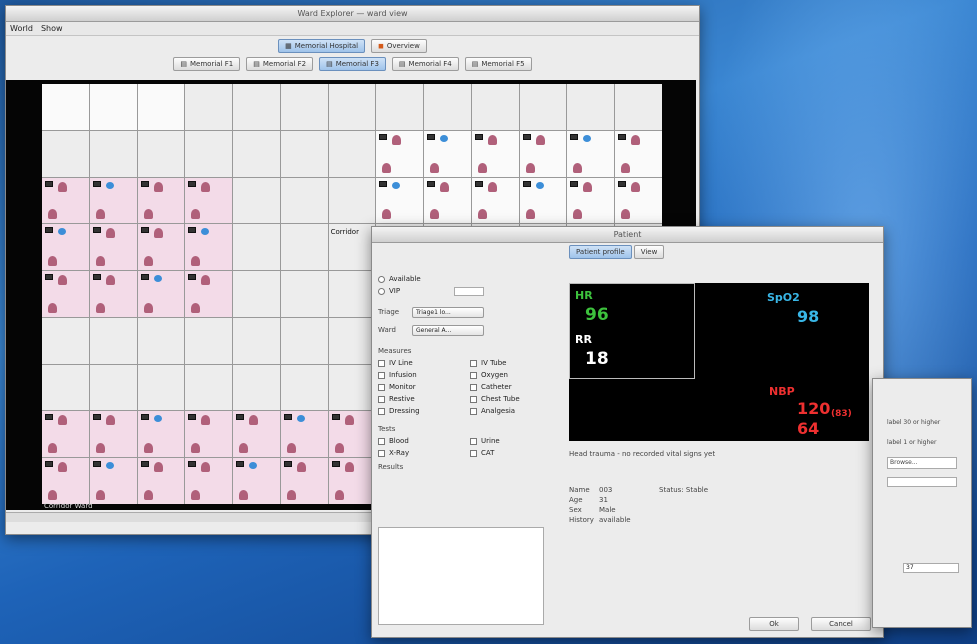  I want to click on tab-floor-1: ▤ Memorial F1, so click(207, 64).